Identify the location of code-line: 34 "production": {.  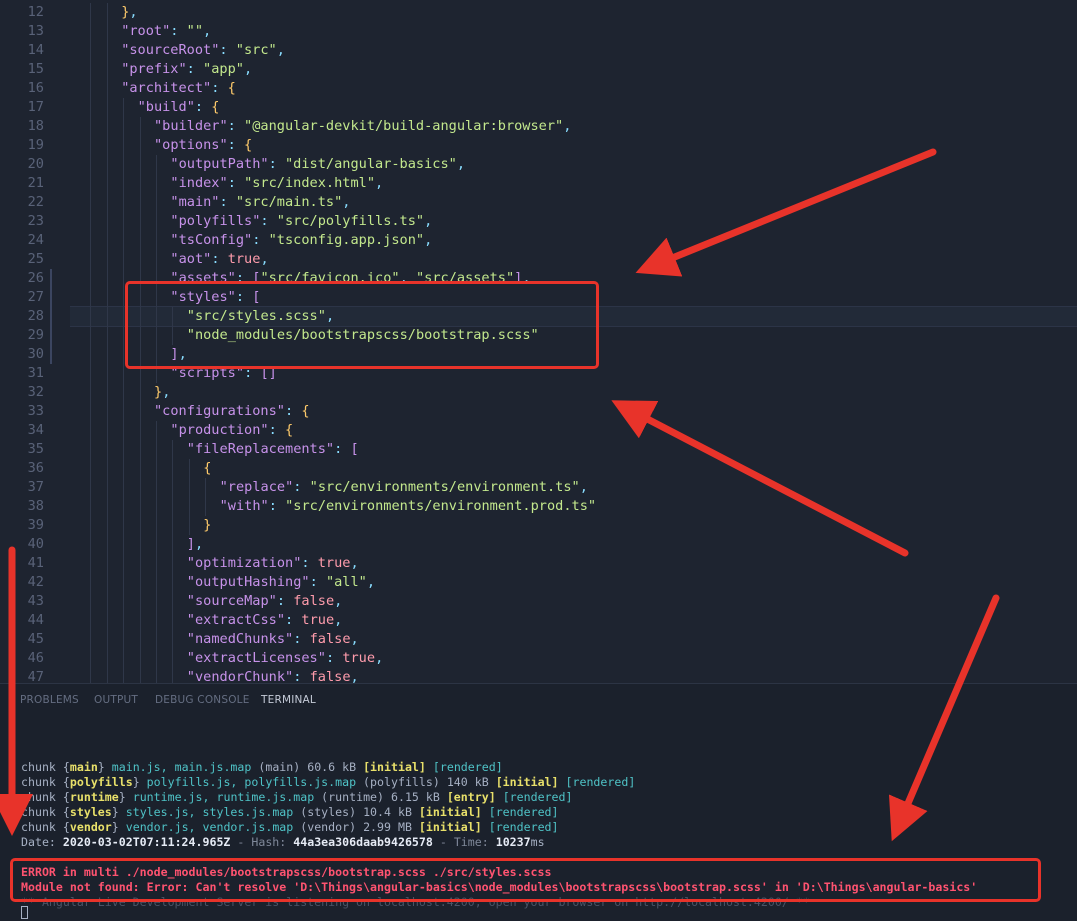
(538, 430).